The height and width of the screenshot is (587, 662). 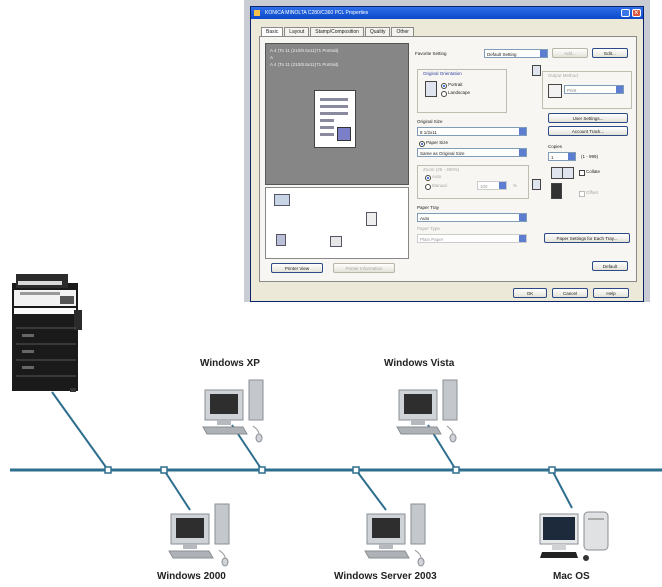 What do you see at coordinates (47, 333) in the screenshot?
I see `multifunction-printer` at bounding box center [47, 333].